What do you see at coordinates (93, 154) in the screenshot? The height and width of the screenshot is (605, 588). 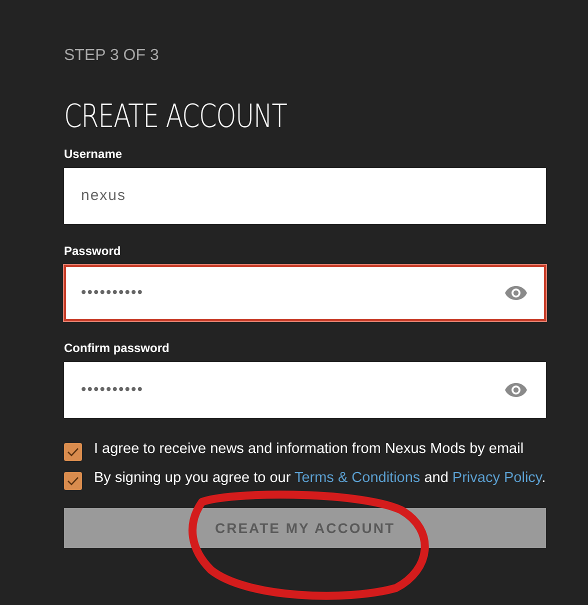 I see `field-label: Username` at bounding box center [93, 154].